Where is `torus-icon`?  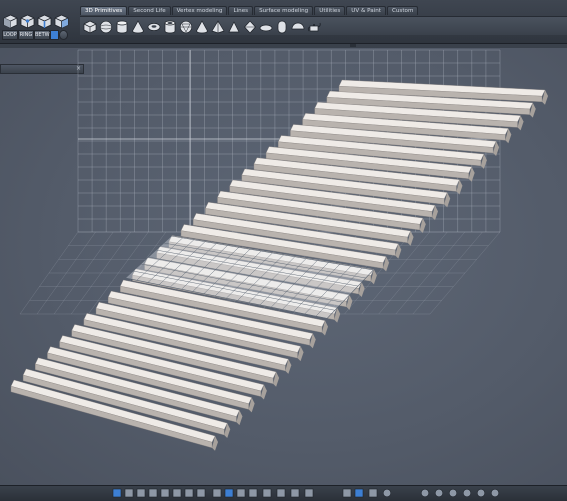
torus-icon is located at coordinates (154, 26).